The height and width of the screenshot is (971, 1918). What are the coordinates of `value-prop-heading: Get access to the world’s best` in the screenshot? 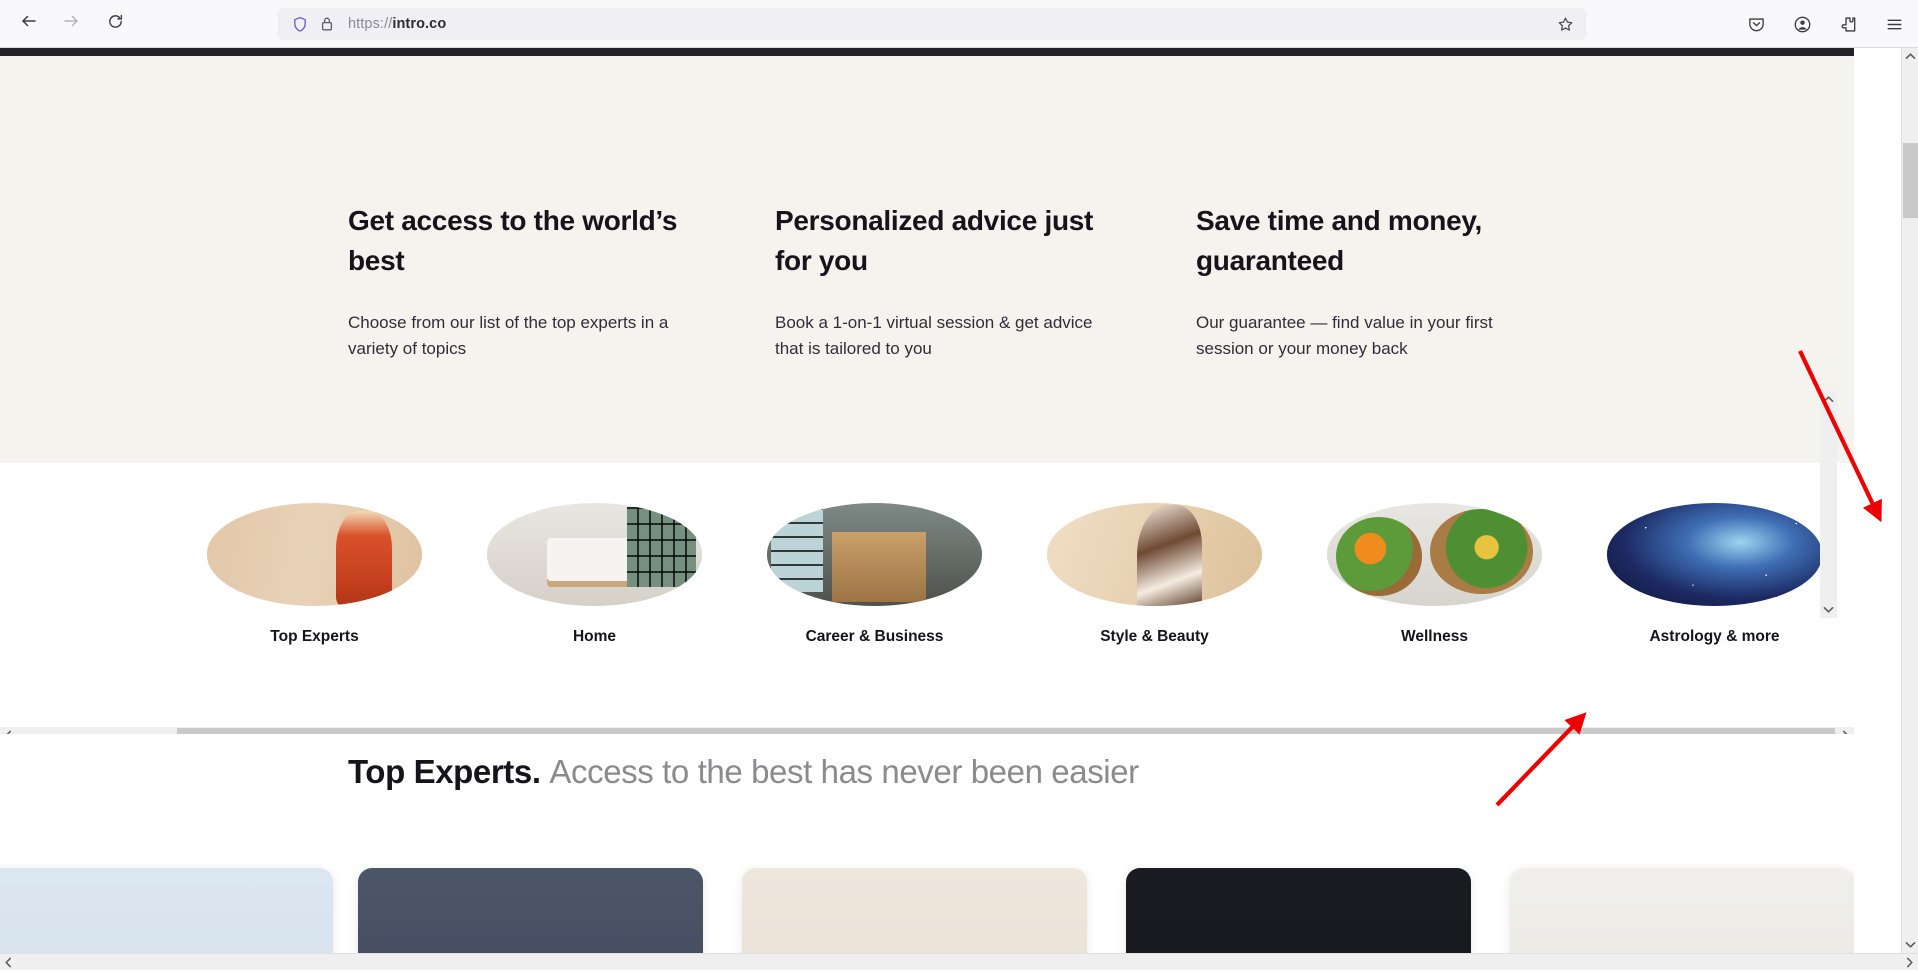 It's located at (528, 241).